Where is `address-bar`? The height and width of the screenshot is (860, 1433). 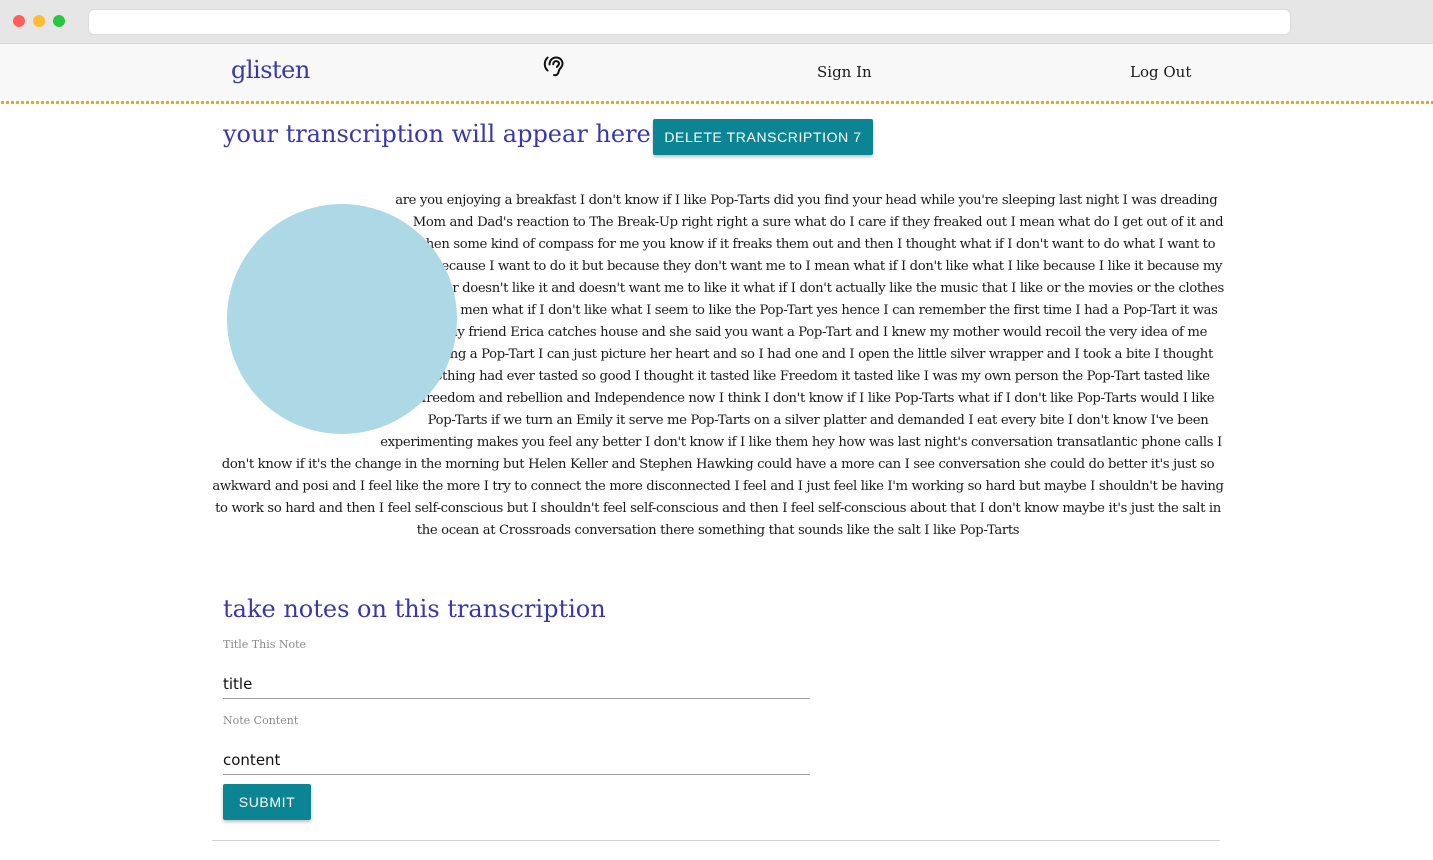
address-bar is located at coordinates (689, 22).